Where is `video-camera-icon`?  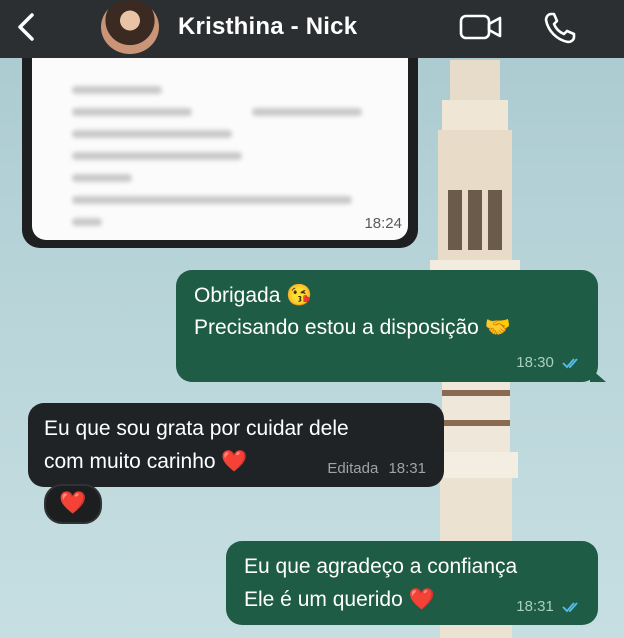 video-camera-icon is located at coordinates (481, 27).